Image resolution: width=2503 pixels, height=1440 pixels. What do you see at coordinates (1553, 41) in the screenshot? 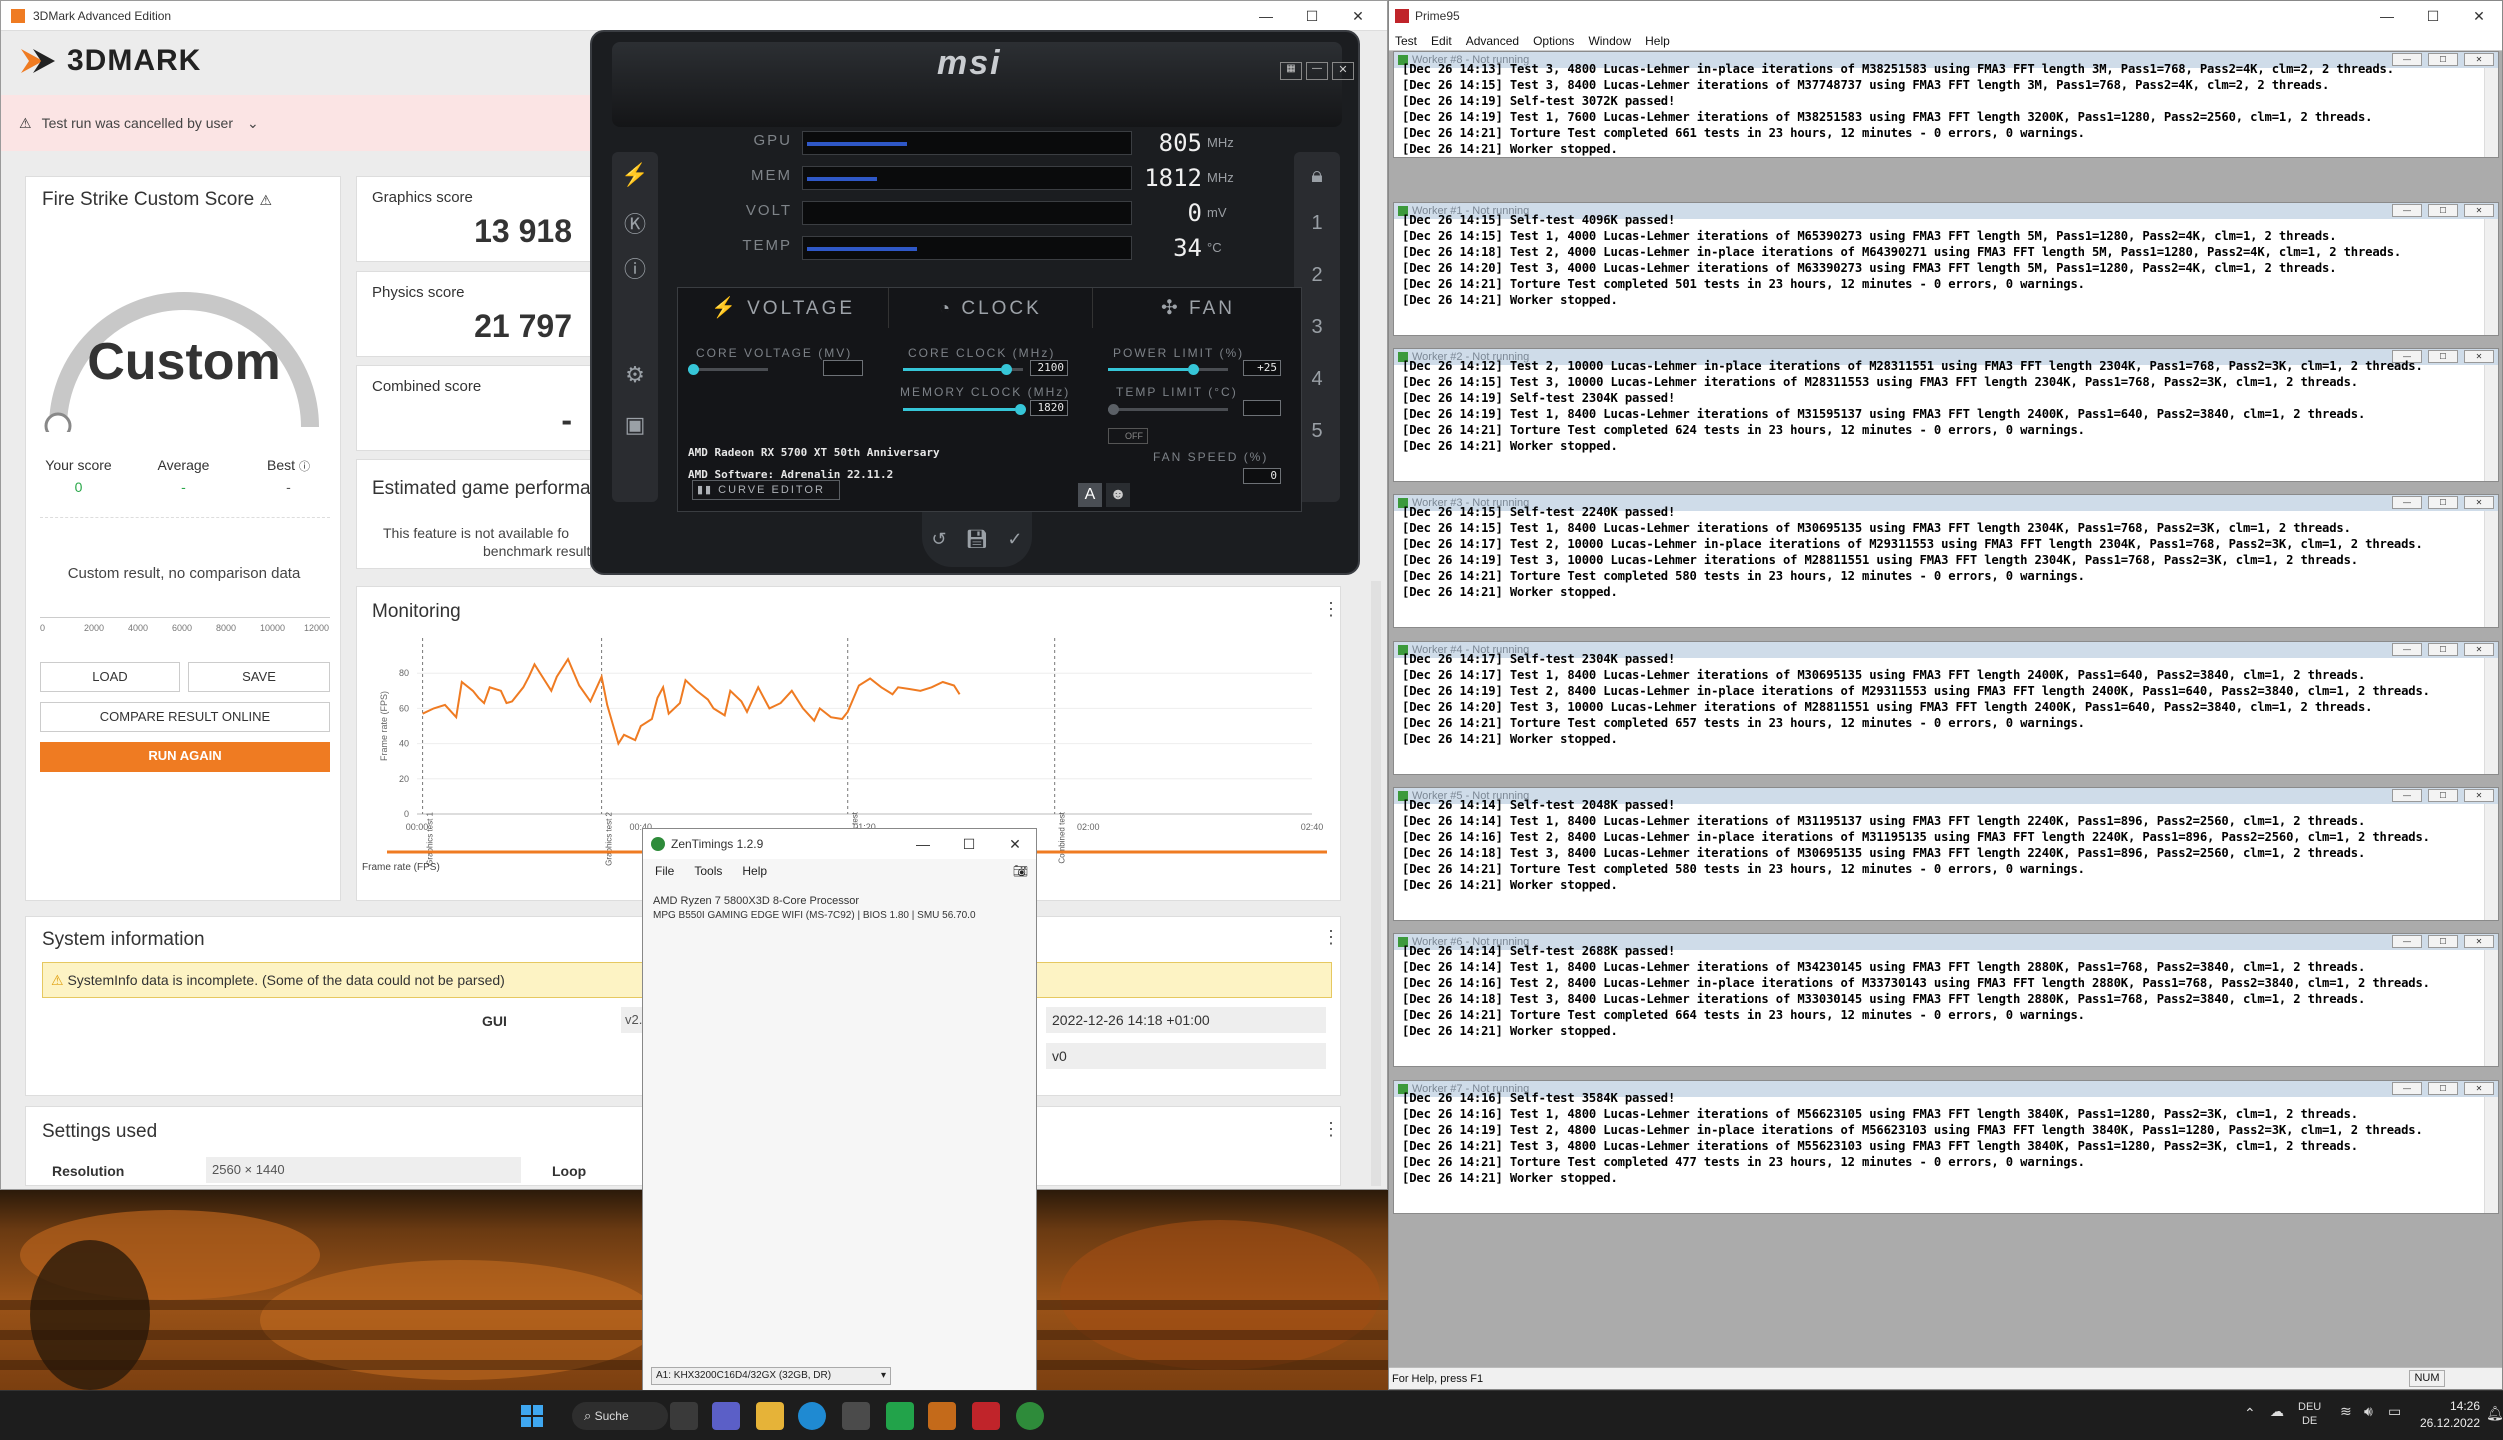
I see `menu-options: Options` at bounding box center [1553, 41].